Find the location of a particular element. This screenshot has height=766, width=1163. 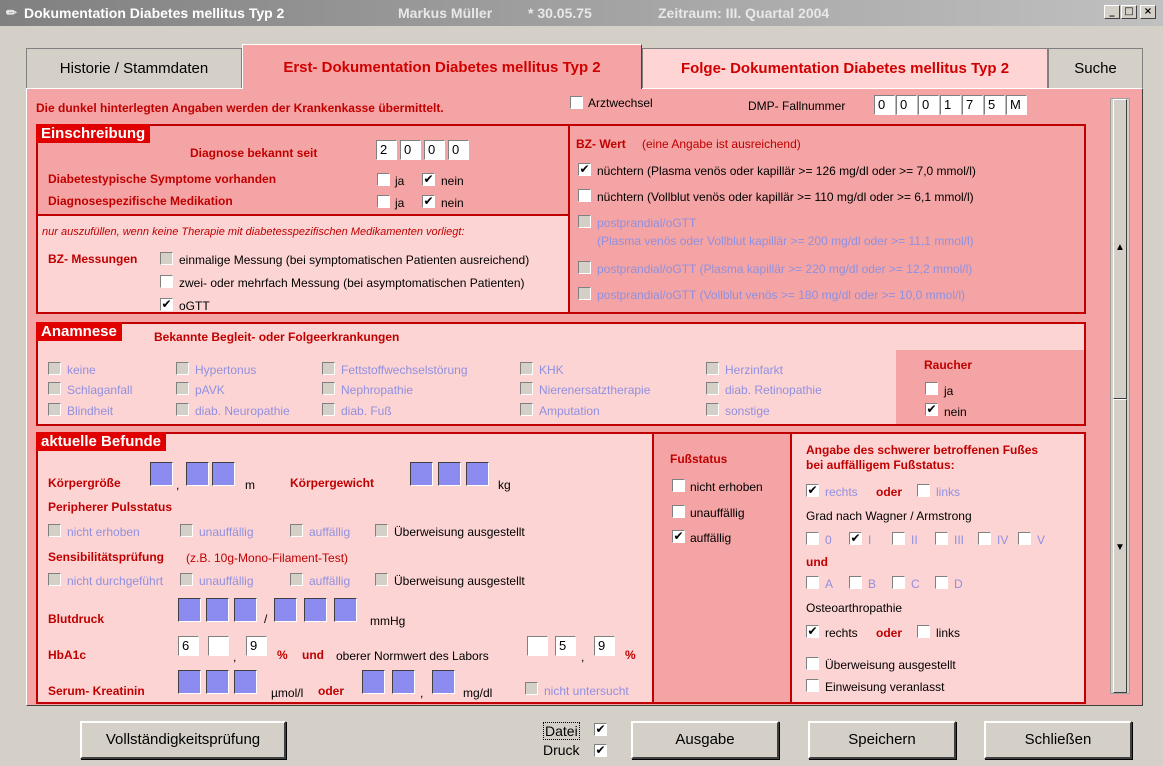

puls-opt-1-checkbox is located at coordinates (186, 530).